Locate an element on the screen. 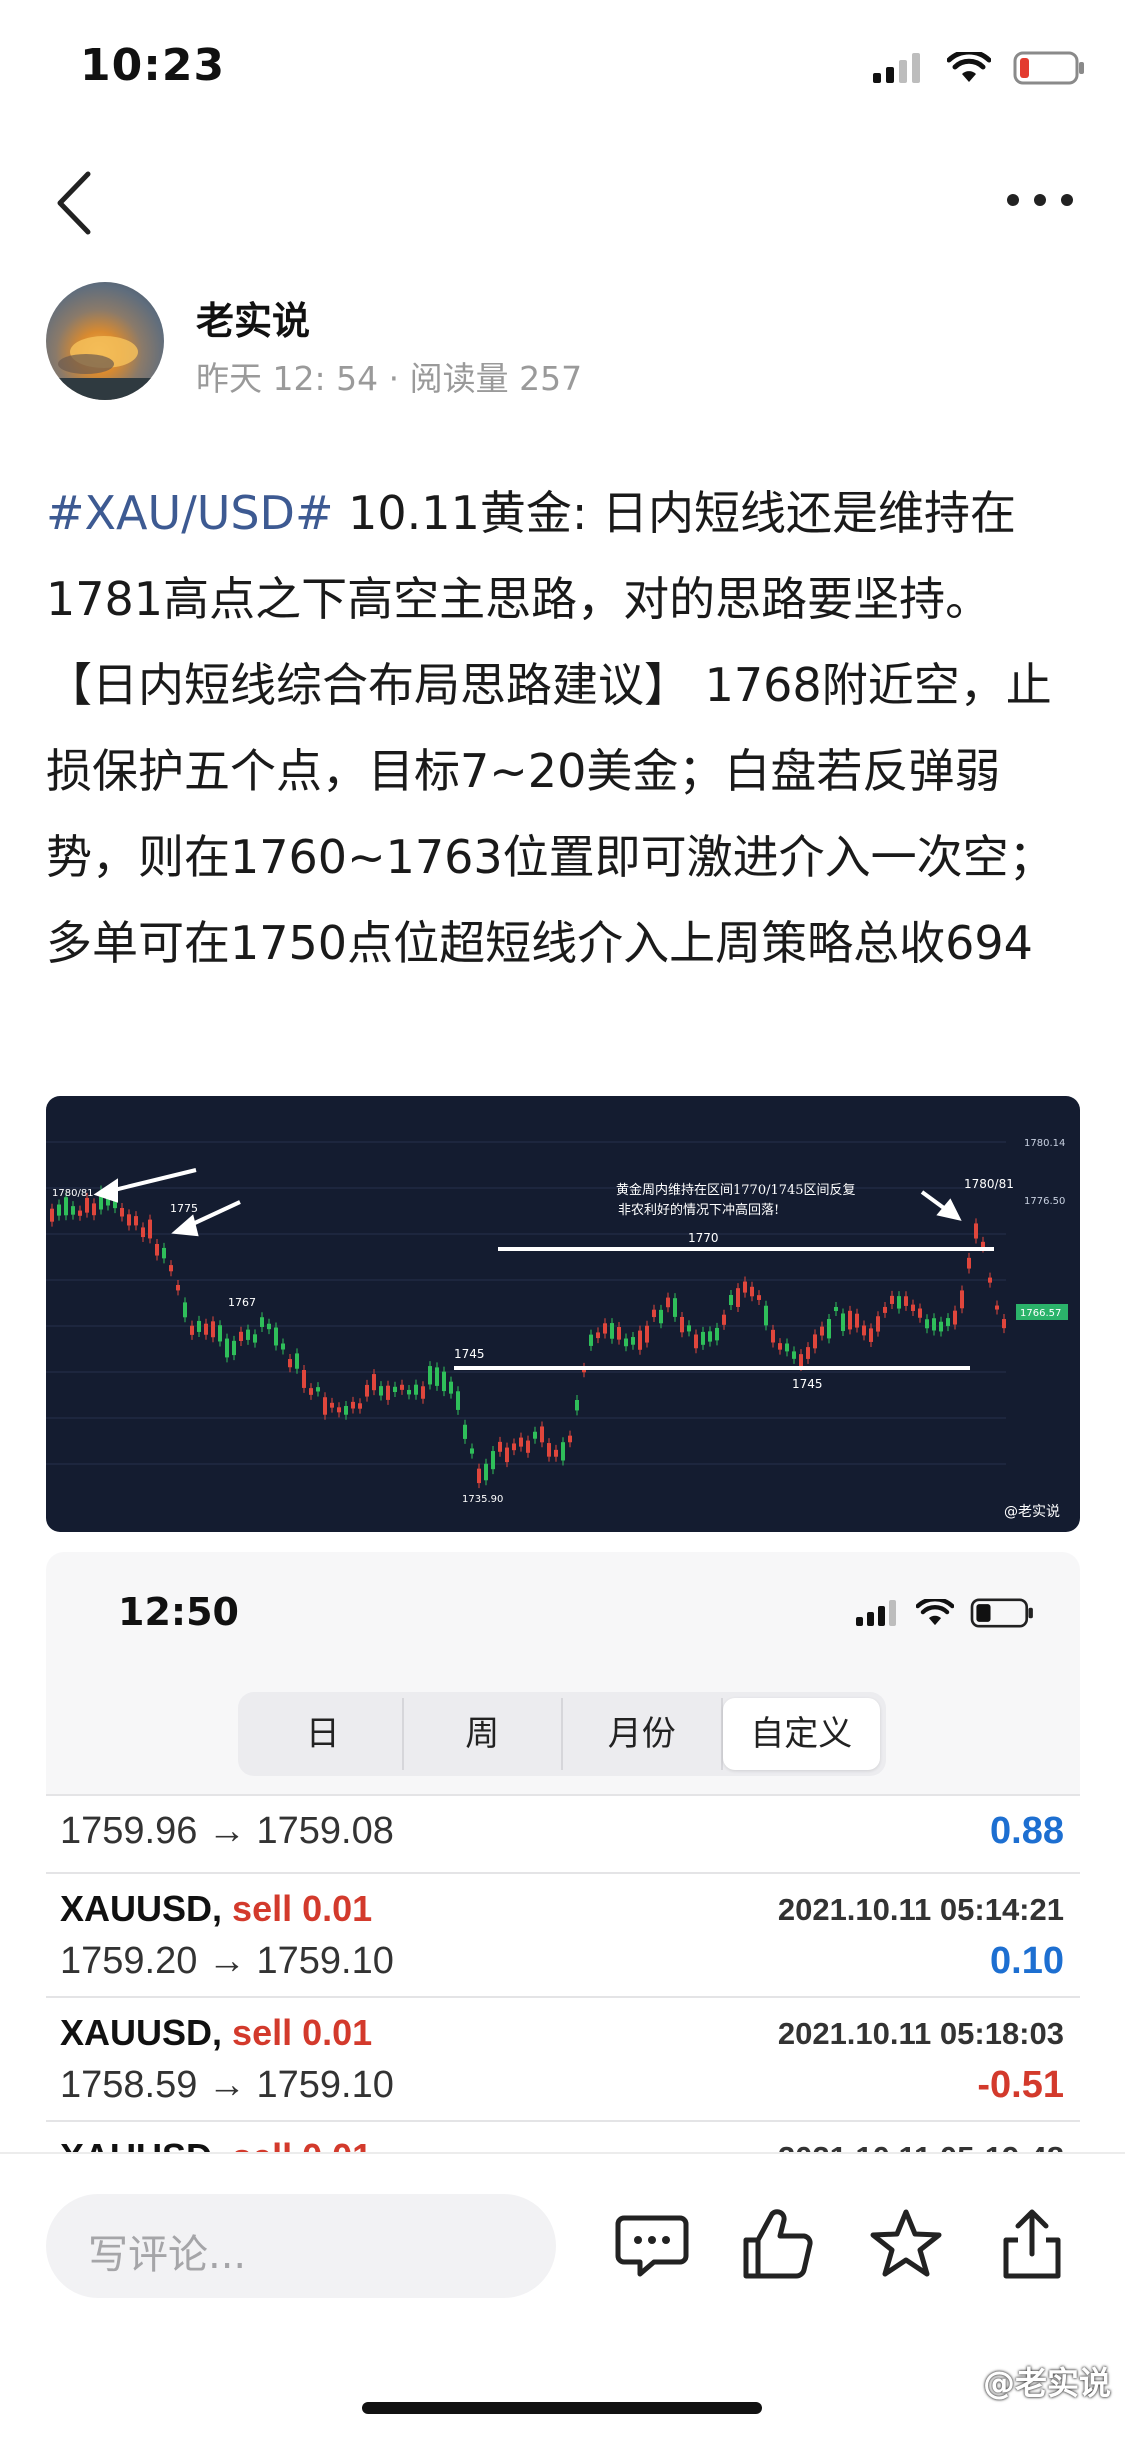 This screenshot has height=2438, width=1125. embedded-status-icons is located at coordinates (945, 1613).